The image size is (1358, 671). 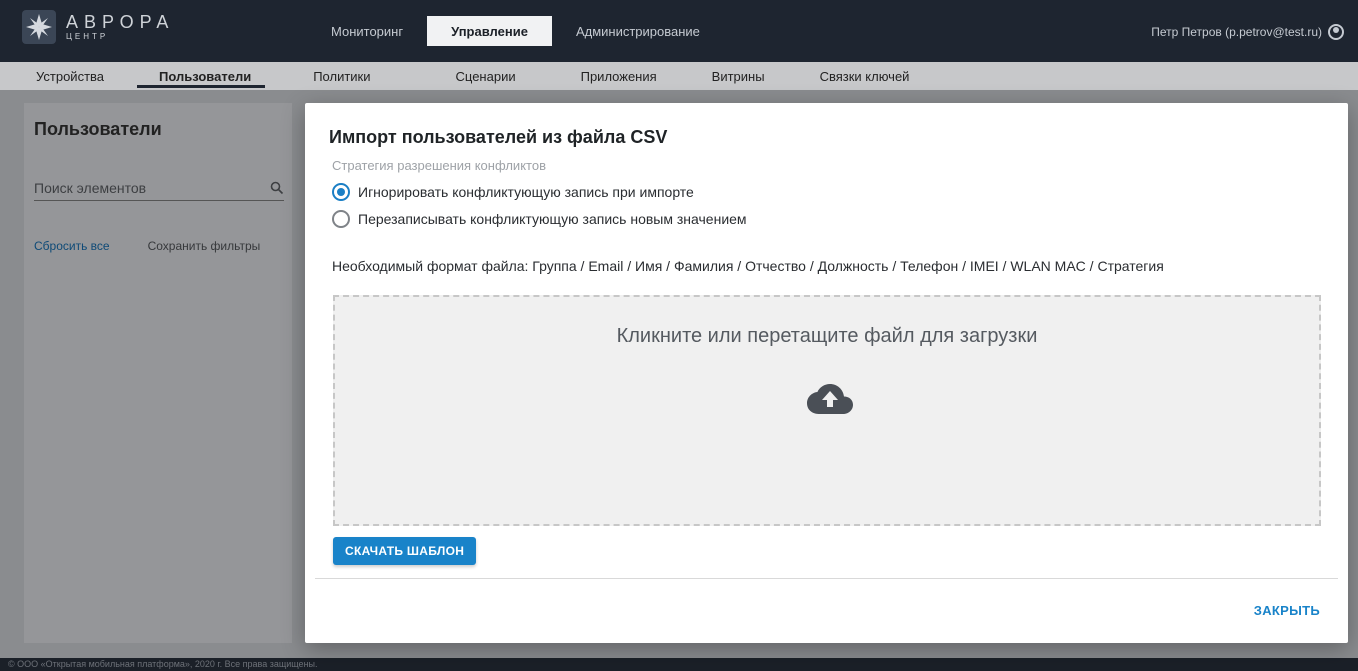 I want to click on save-filters-link: Сохранить фильтры, so click(x=204, y=246).